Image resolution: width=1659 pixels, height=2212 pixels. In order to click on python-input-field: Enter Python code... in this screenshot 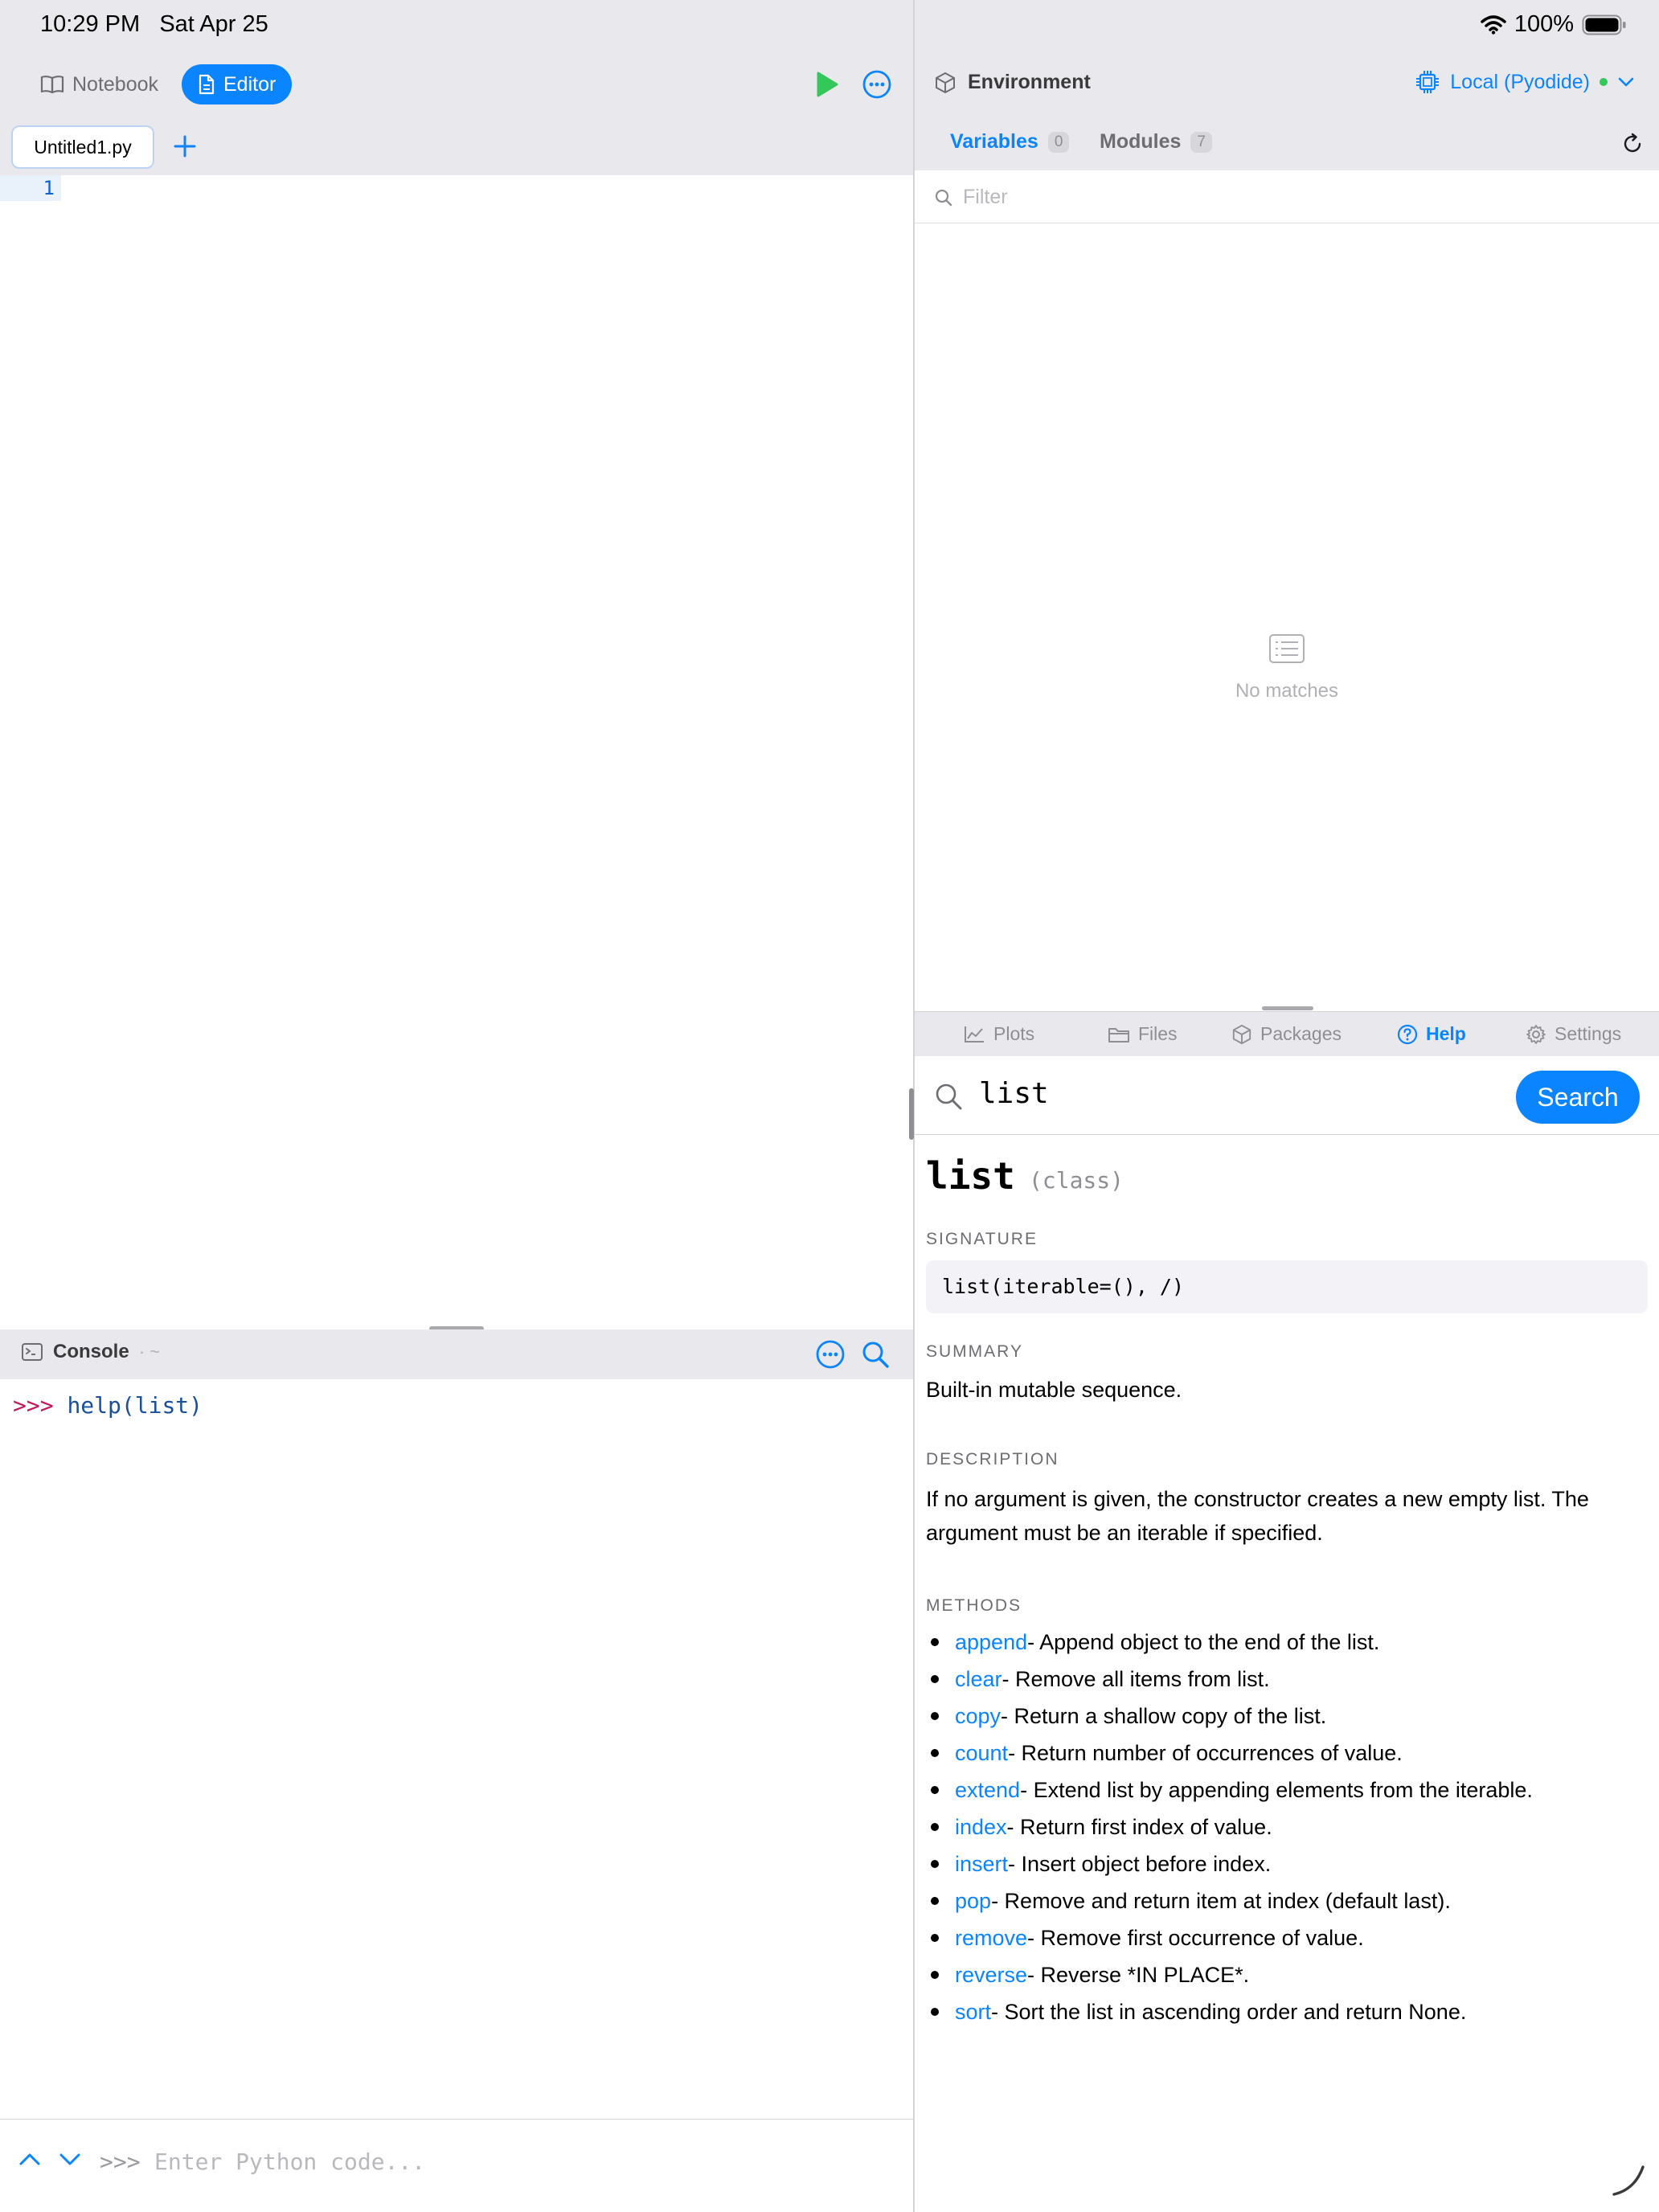, I will do `click(289, 2162)`.